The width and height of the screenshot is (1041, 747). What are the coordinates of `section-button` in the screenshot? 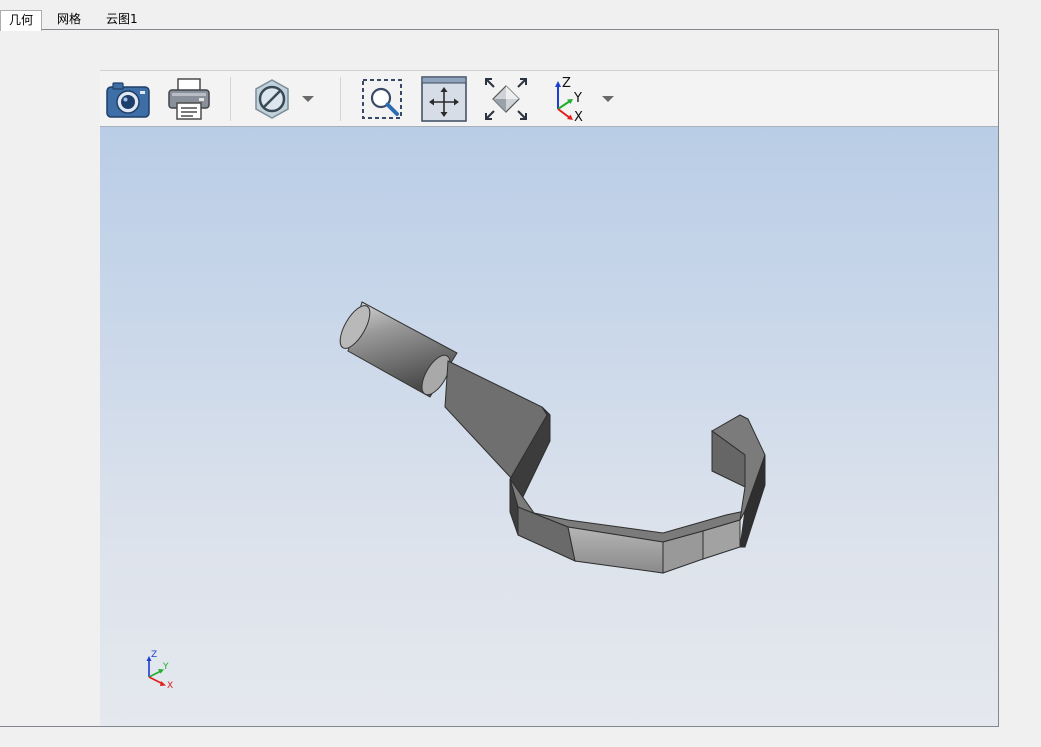 It's located at (272, 99).